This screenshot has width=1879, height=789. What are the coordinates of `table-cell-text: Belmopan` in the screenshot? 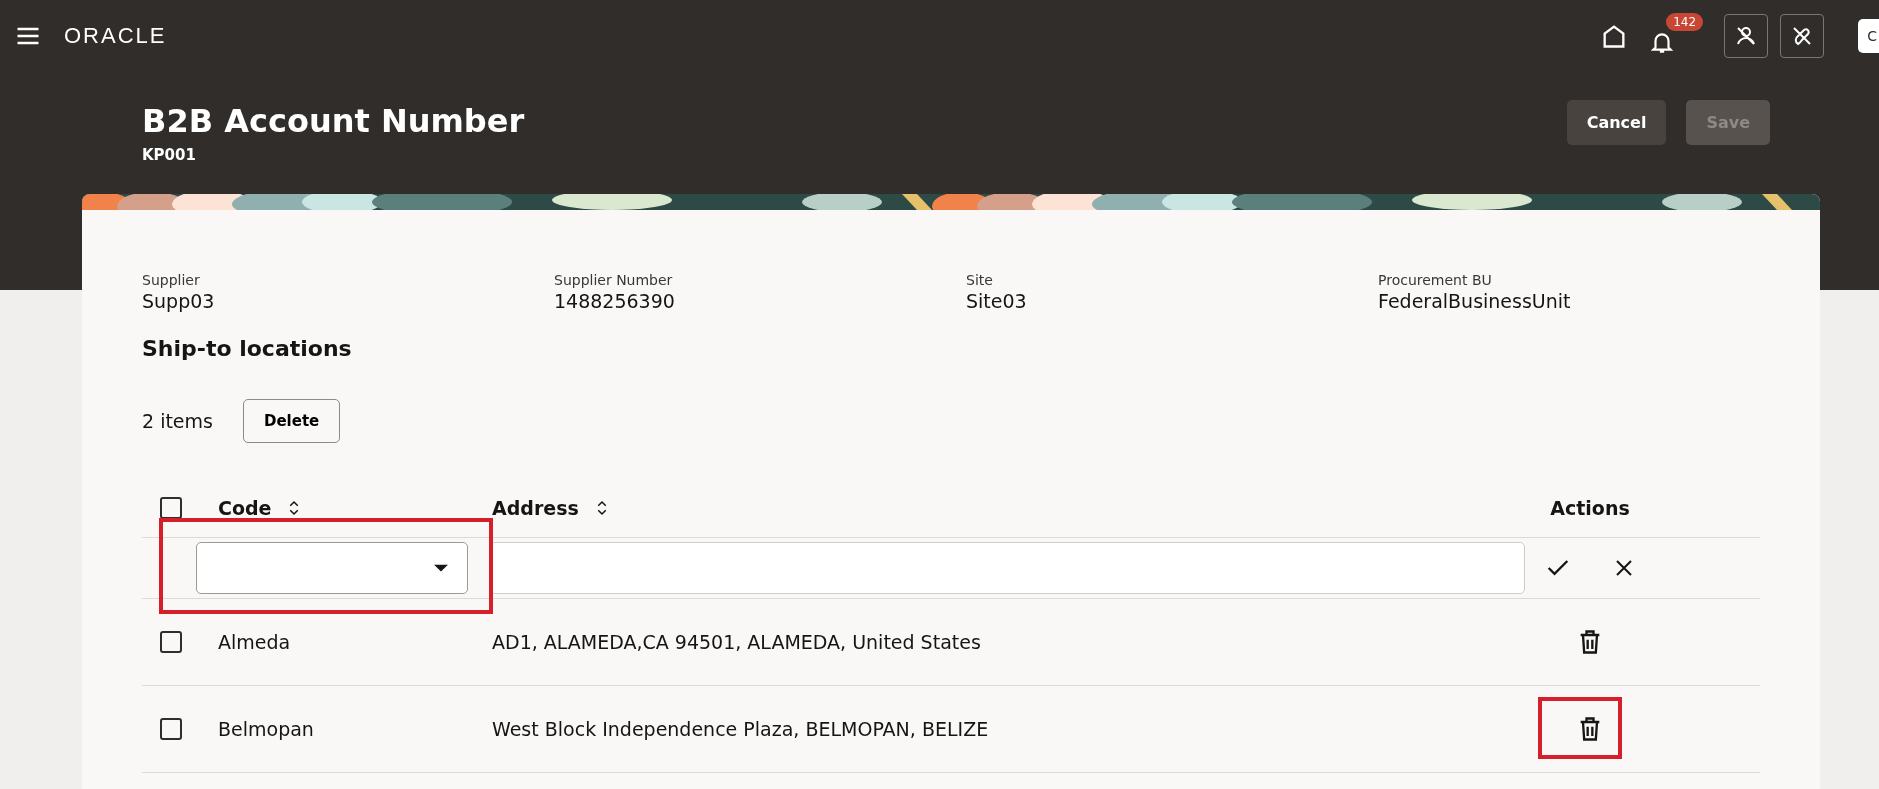 It's located at (266, 729).